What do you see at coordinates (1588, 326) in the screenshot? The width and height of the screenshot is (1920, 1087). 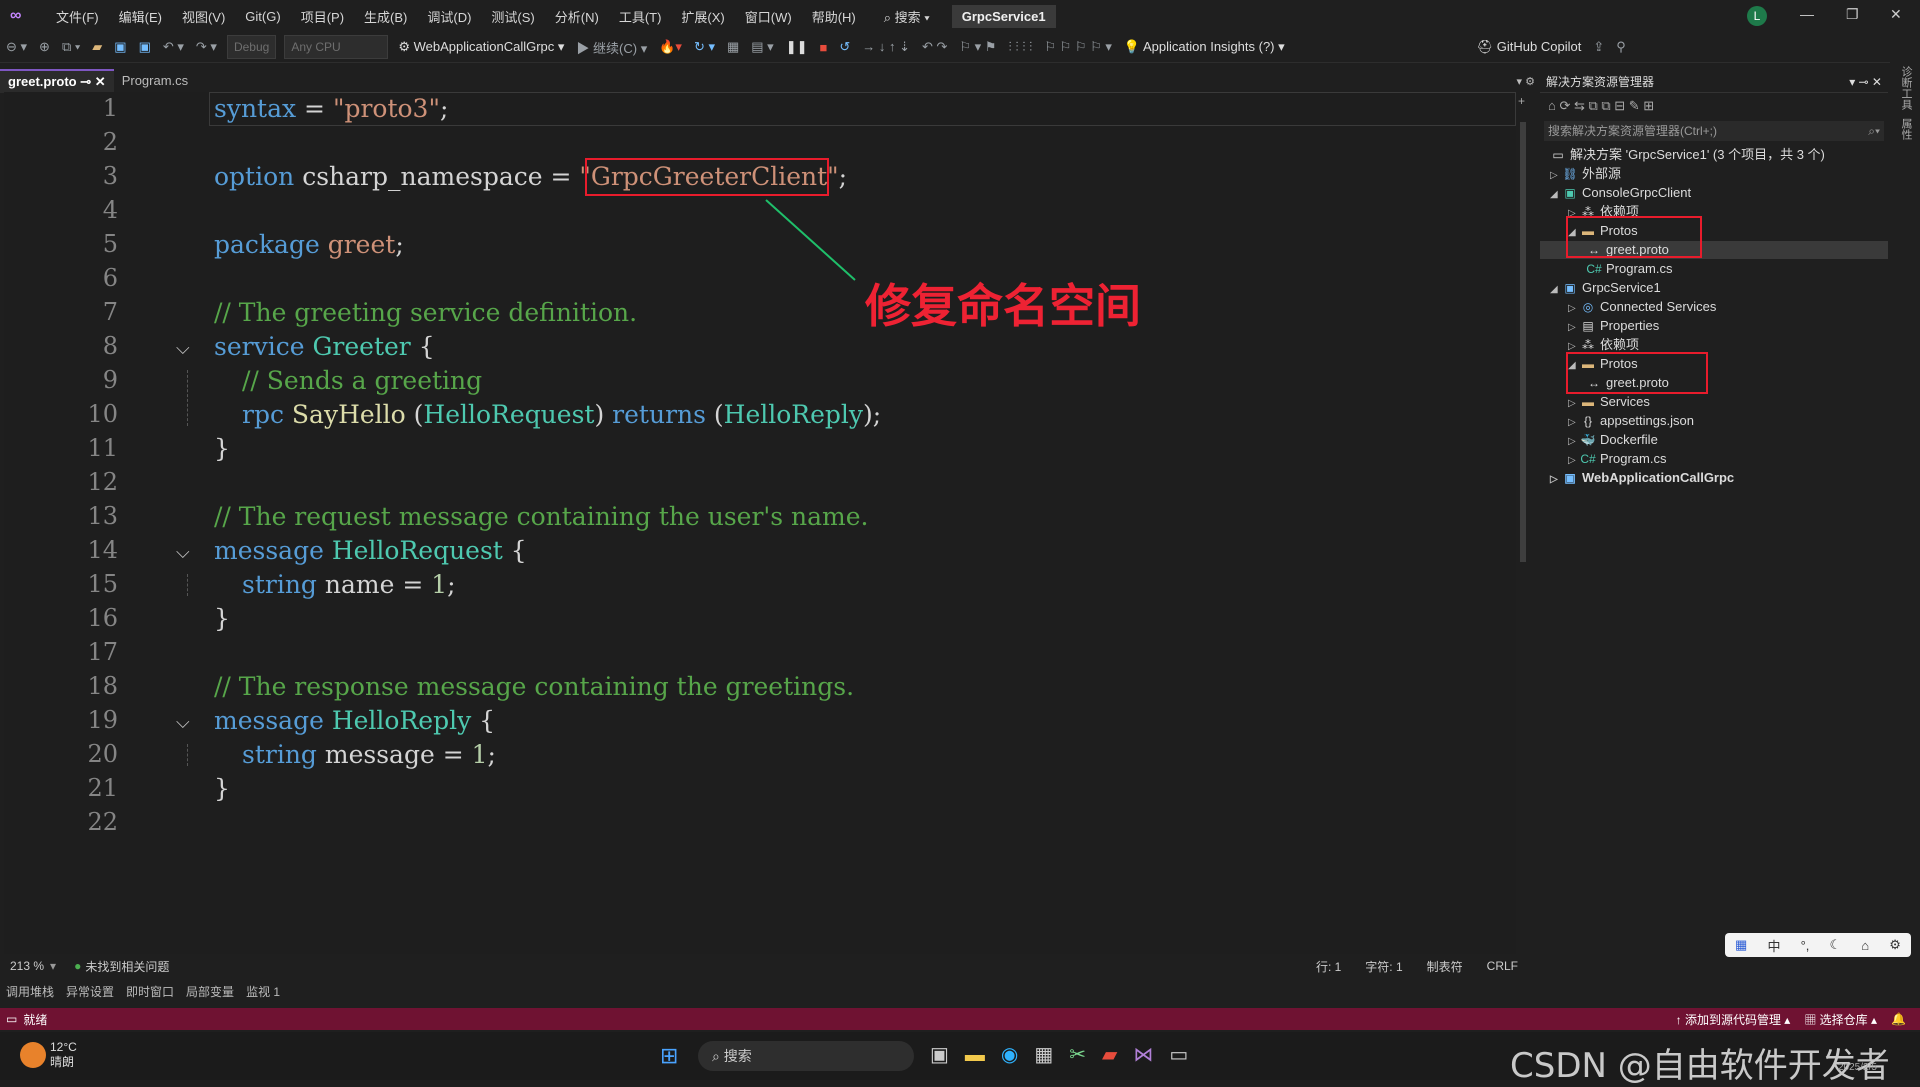 I see `properties-icon: ▤` at bounding box center [1588, 326].